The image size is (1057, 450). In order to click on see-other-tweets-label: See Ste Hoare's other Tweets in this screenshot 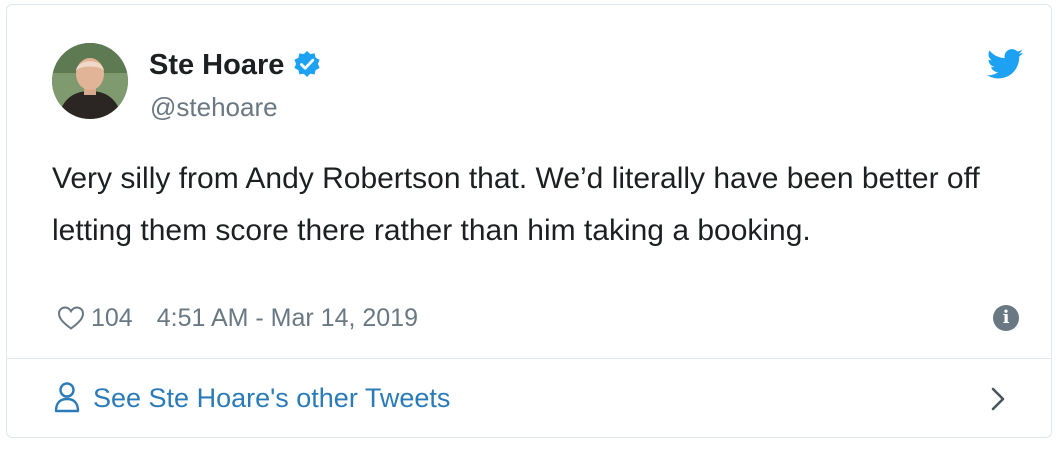, I will do `click(271, 398)`.